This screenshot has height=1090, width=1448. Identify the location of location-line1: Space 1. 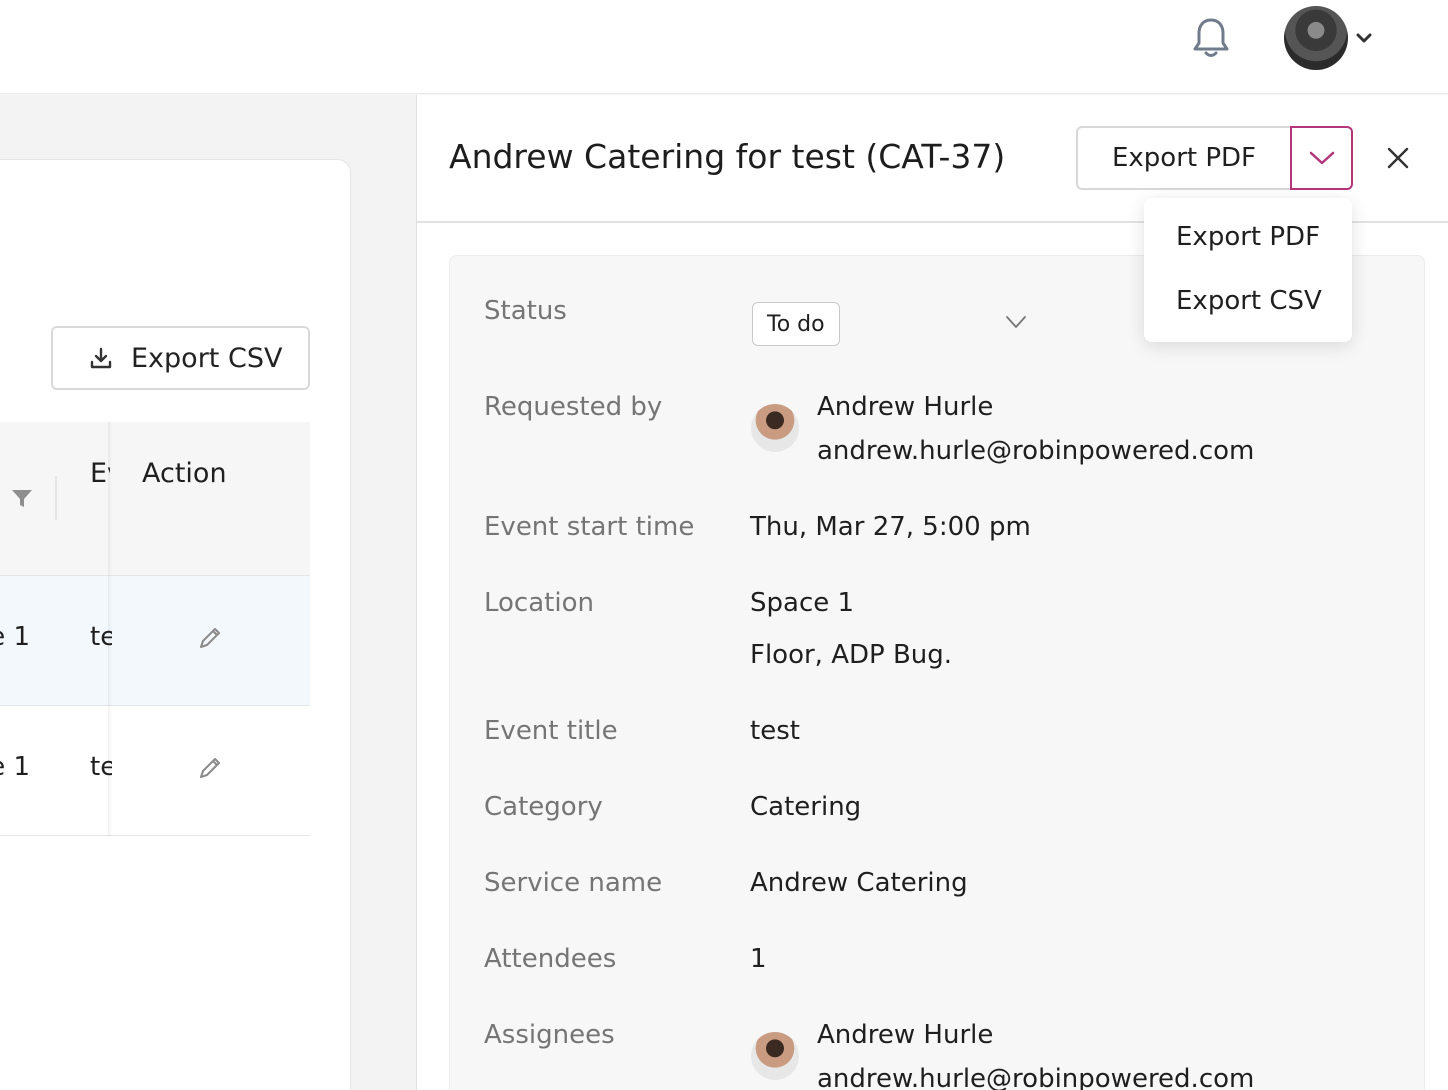
(802, 603).